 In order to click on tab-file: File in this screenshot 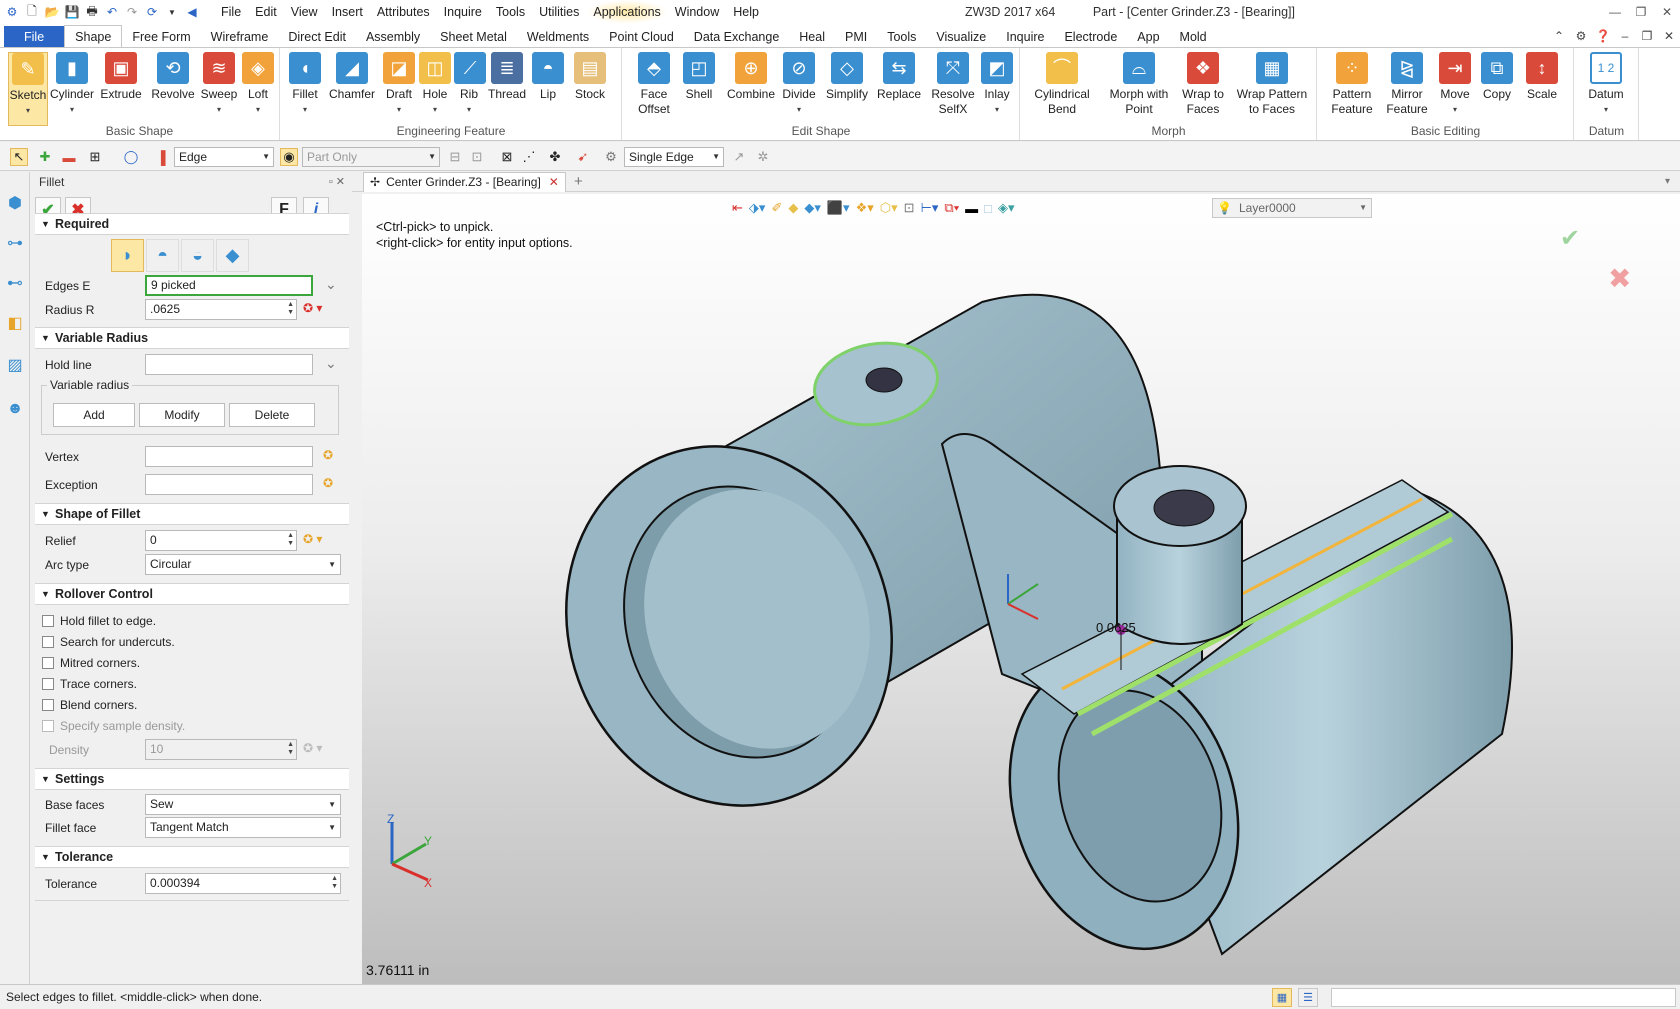, I will do `click(34, 37)`.